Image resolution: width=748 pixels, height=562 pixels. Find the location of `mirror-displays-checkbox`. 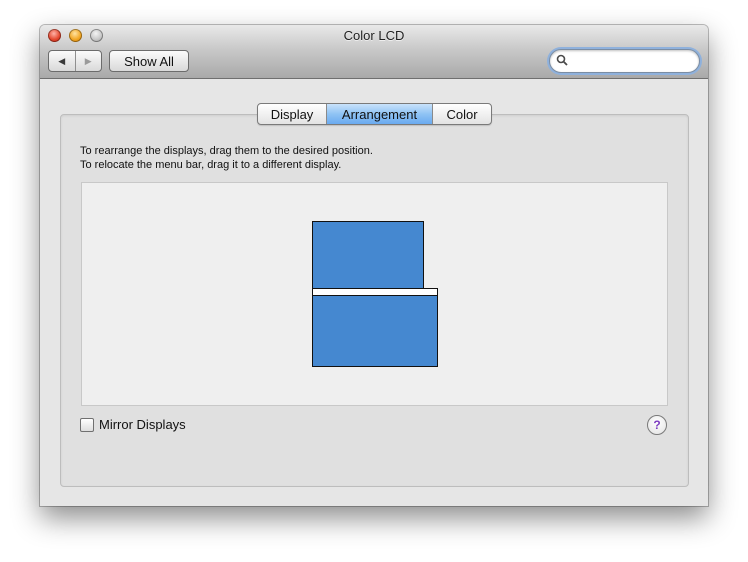

mirror-displays-checkbox is located at coordinates (87, 424).